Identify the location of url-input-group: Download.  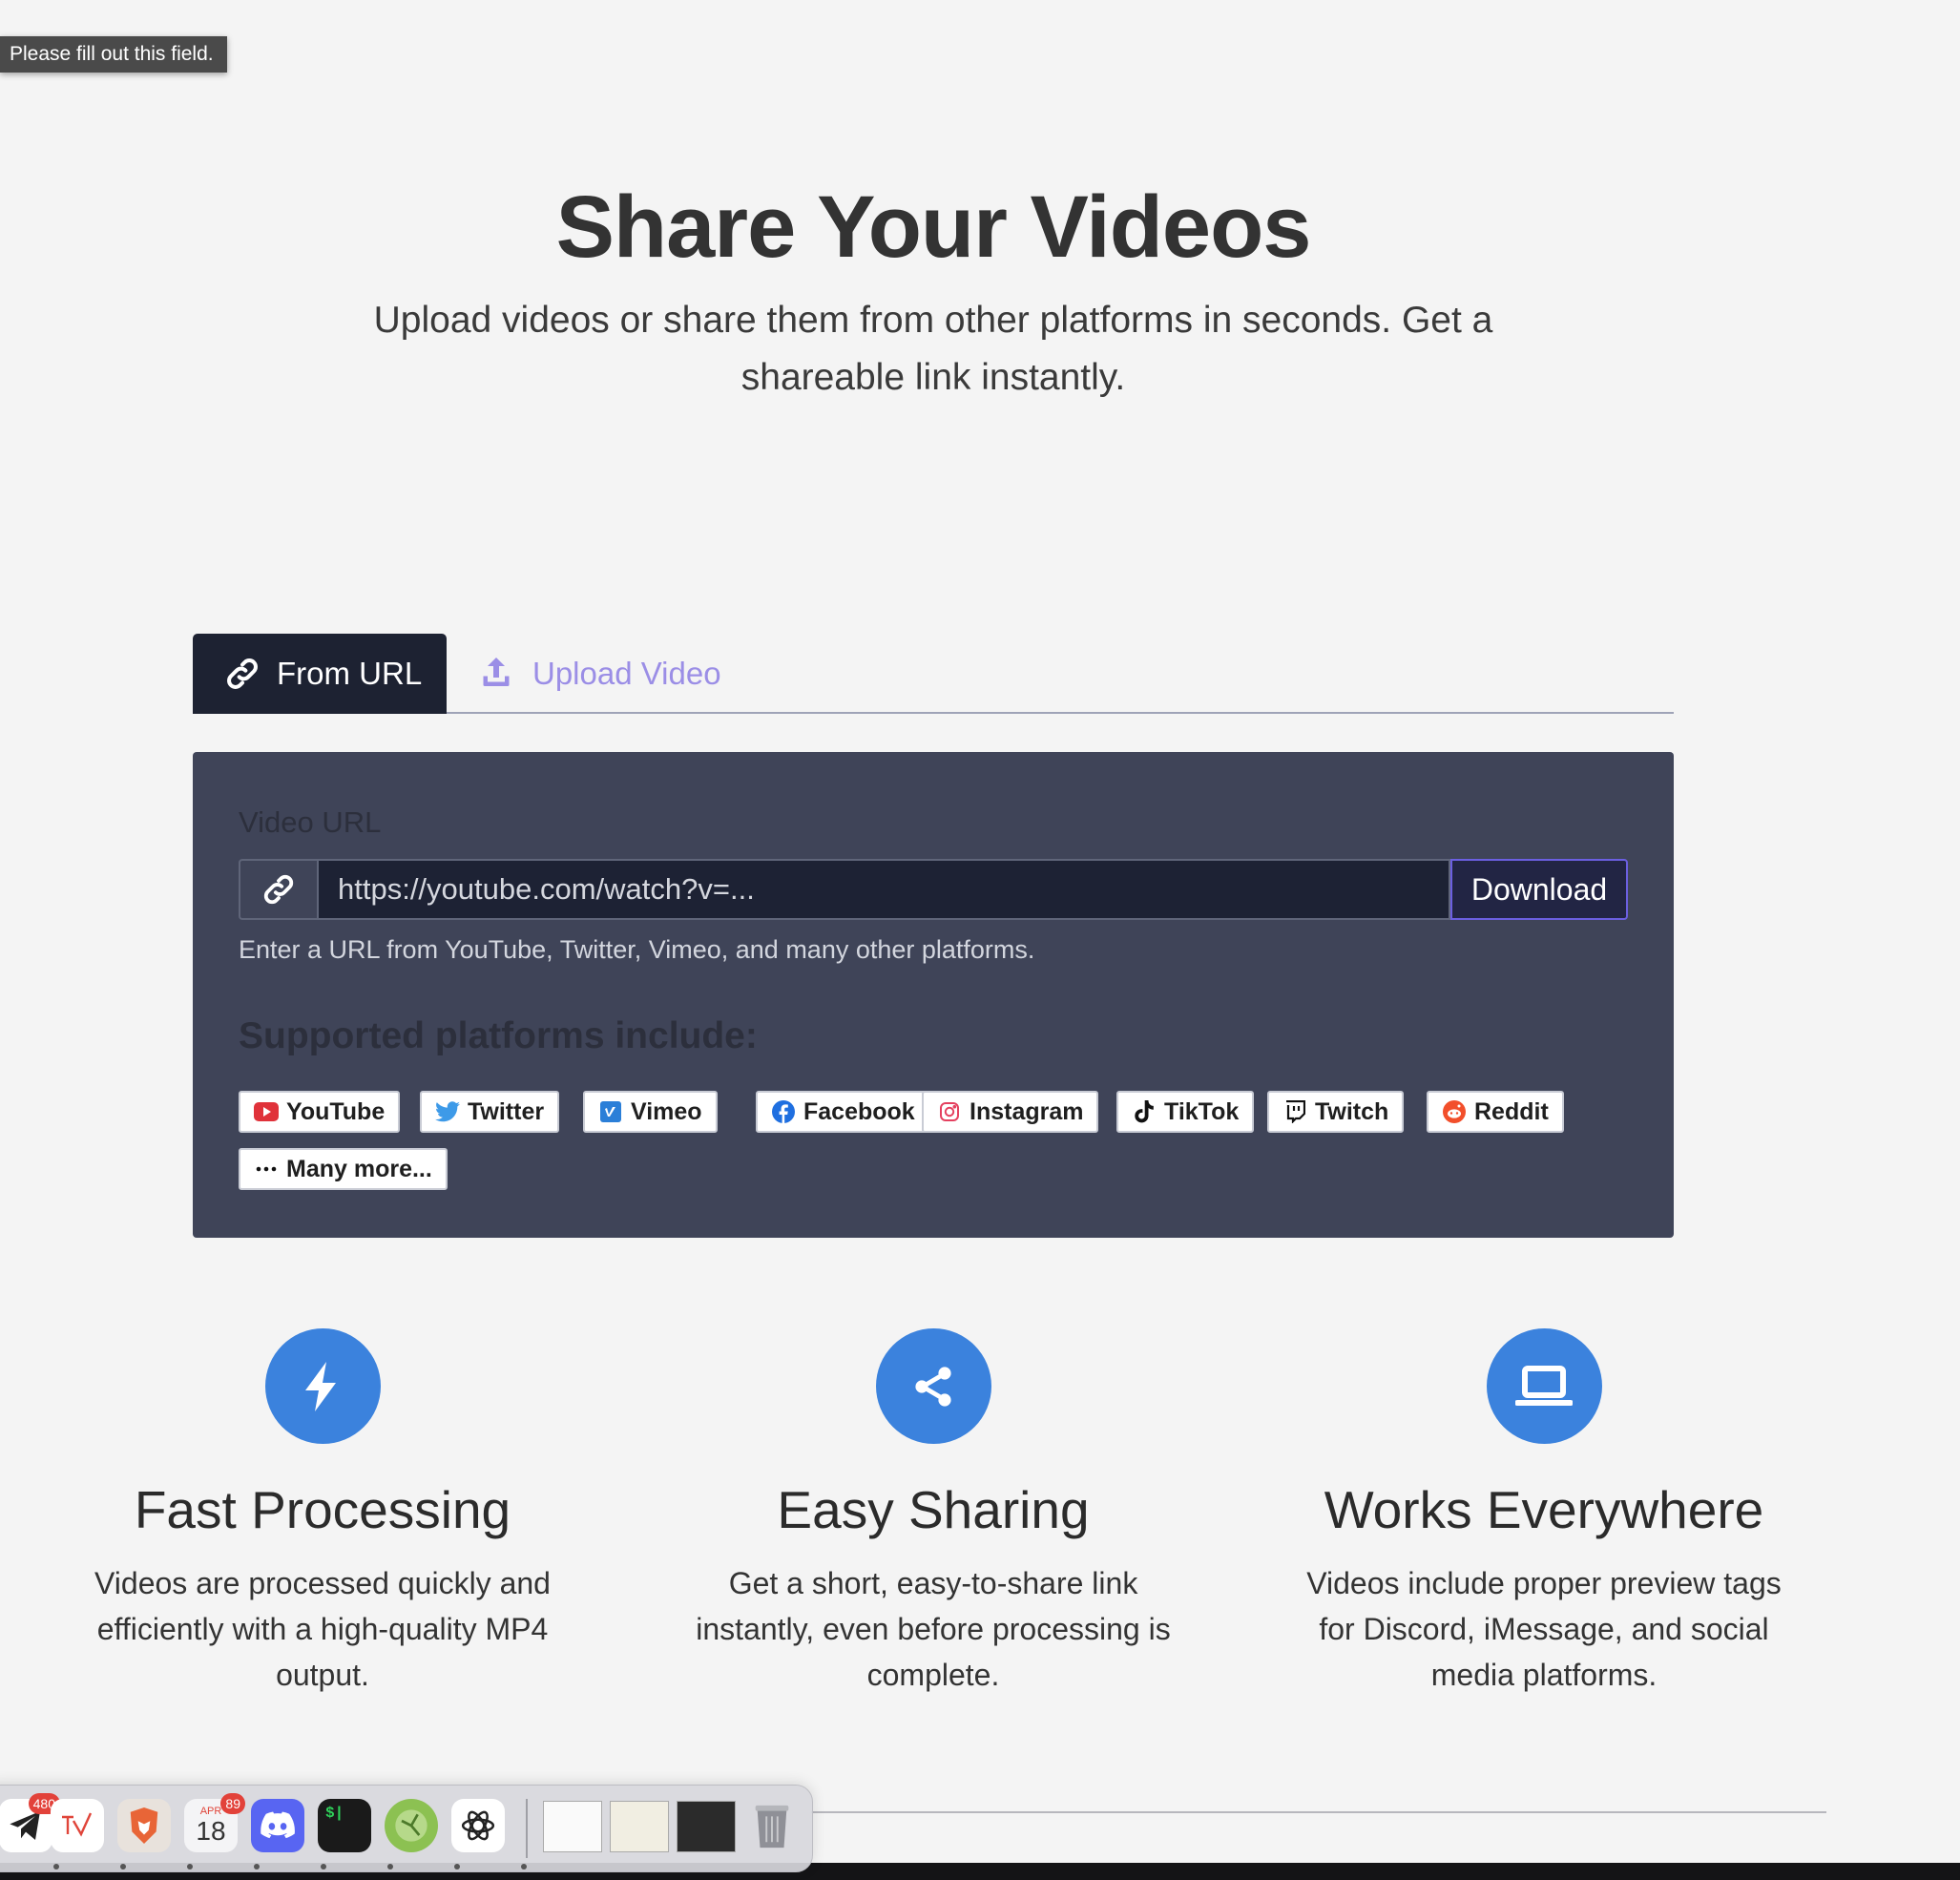
(933, 889).